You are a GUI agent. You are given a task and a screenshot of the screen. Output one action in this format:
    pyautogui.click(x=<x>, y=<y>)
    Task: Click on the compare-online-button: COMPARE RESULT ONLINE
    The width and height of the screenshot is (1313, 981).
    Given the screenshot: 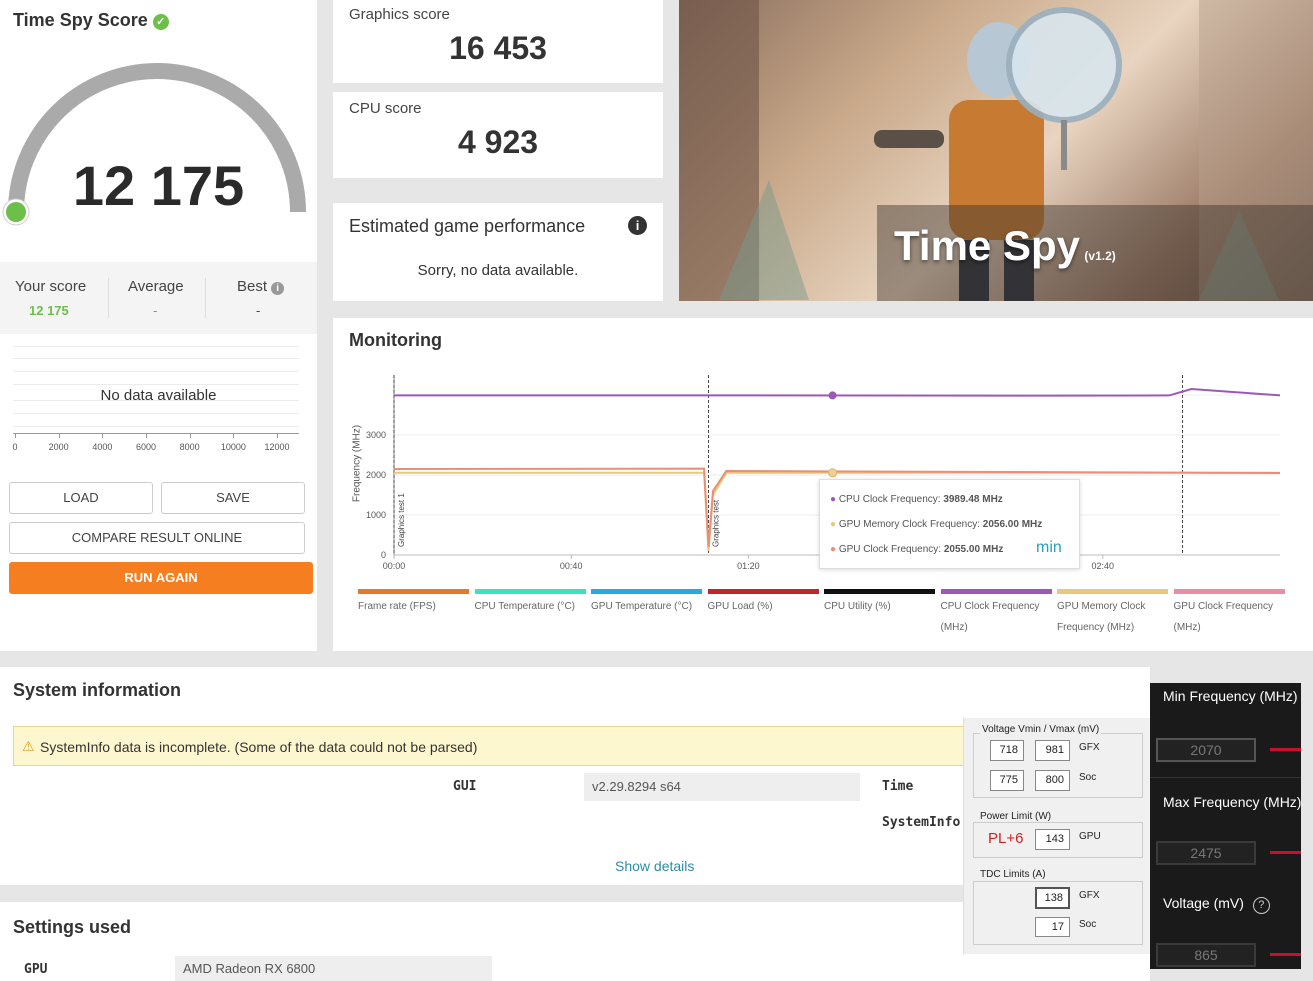 What is the action you would take?
    pyautogui.click(x=157, y=538)
    